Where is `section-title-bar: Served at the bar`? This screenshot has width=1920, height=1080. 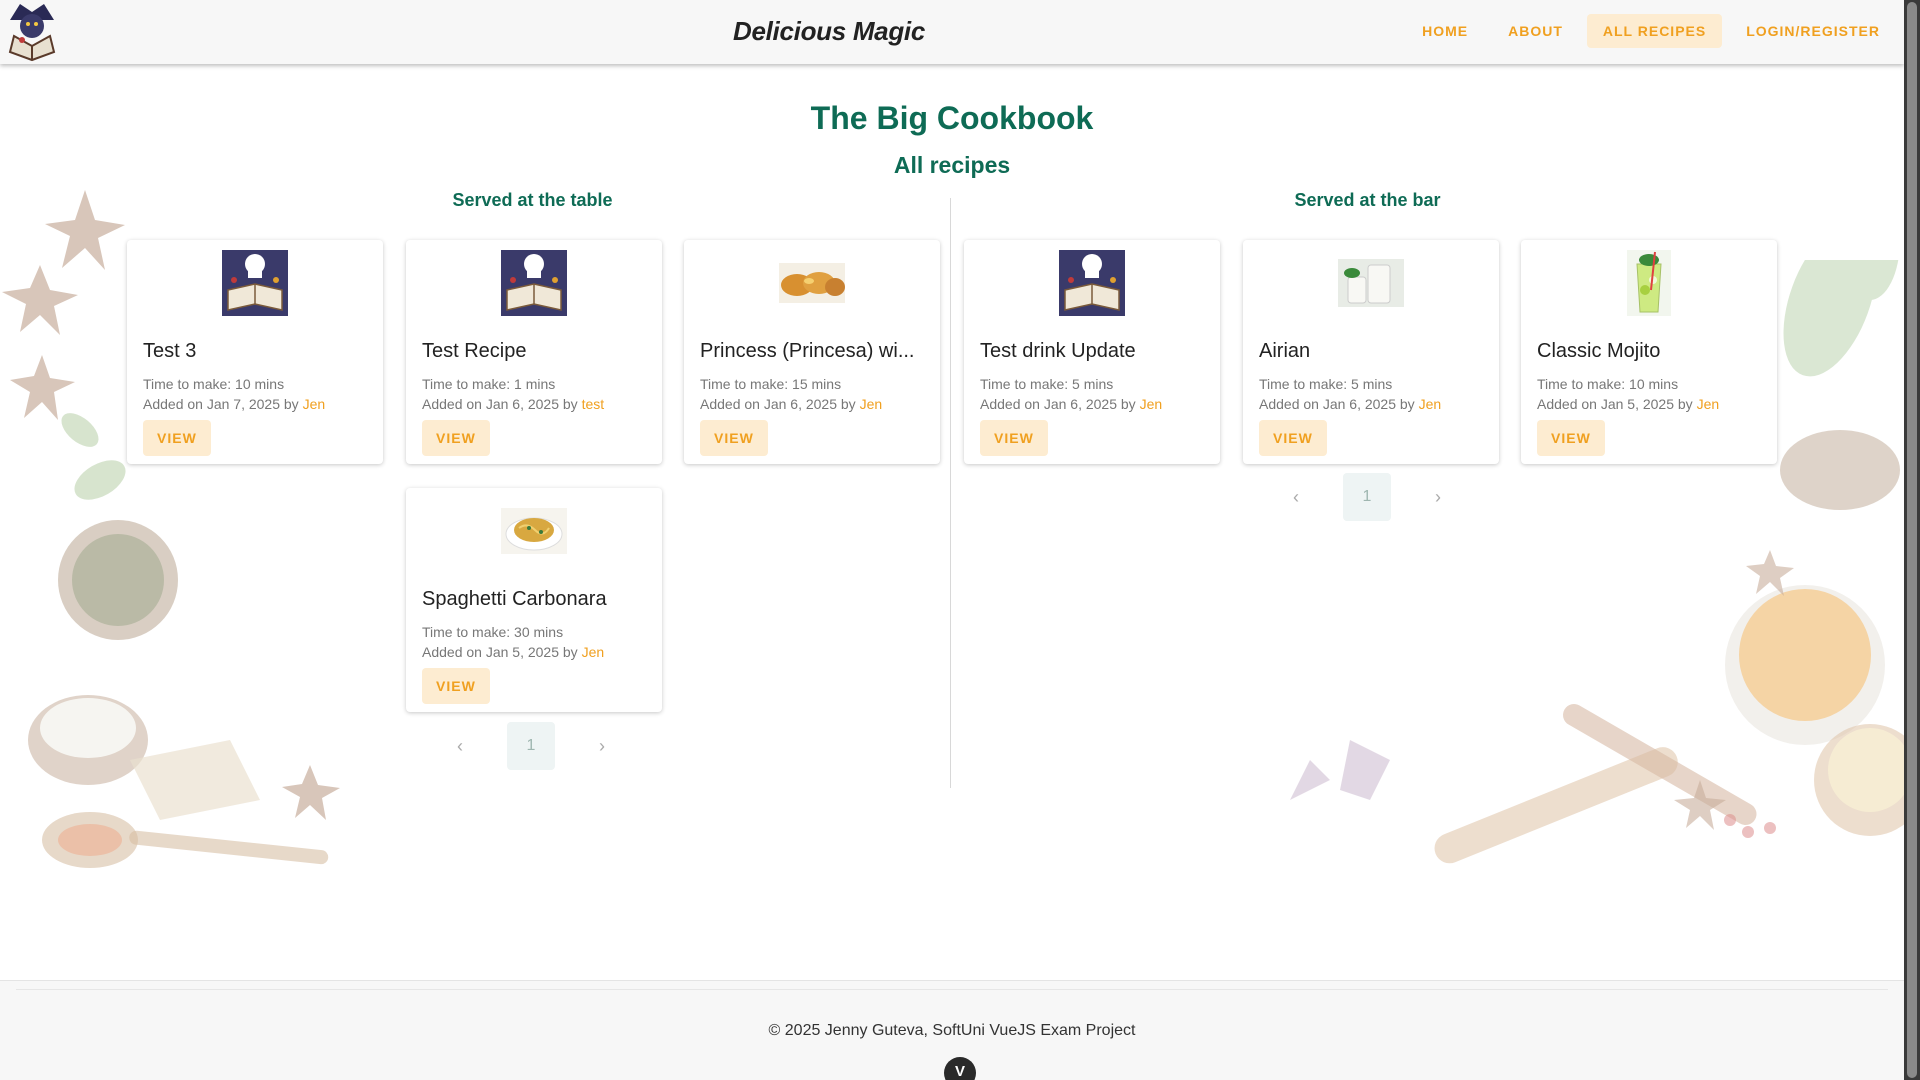 section-title-bar: Served at the bar is located at coordinates (1367, 200).